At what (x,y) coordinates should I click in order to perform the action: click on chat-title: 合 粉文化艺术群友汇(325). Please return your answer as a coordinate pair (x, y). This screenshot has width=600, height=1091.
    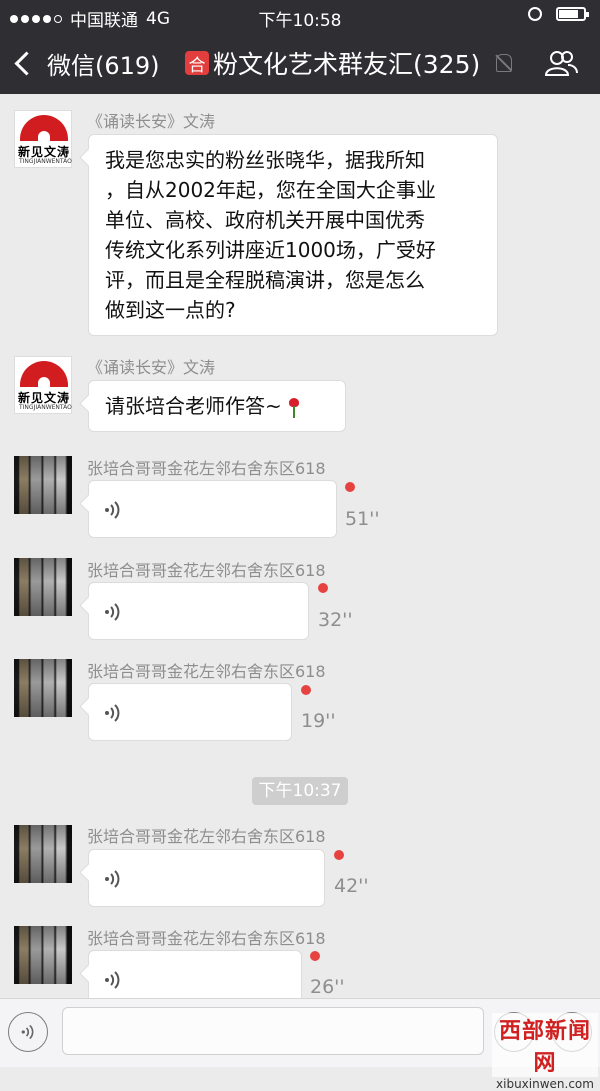
    Looking at the image, I should click on (349, 63).